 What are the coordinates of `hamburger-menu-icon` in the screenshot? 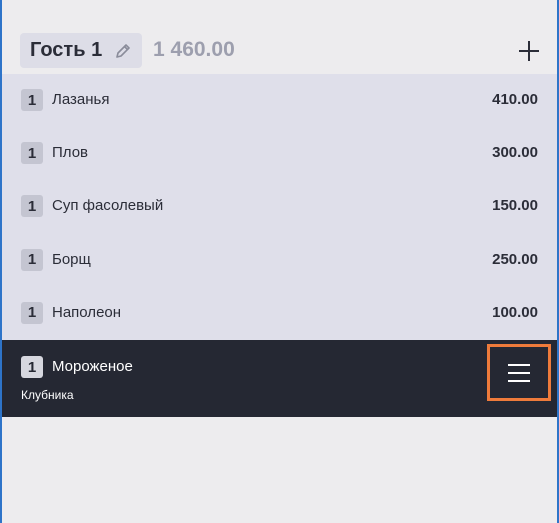 It's located at (519, 372).